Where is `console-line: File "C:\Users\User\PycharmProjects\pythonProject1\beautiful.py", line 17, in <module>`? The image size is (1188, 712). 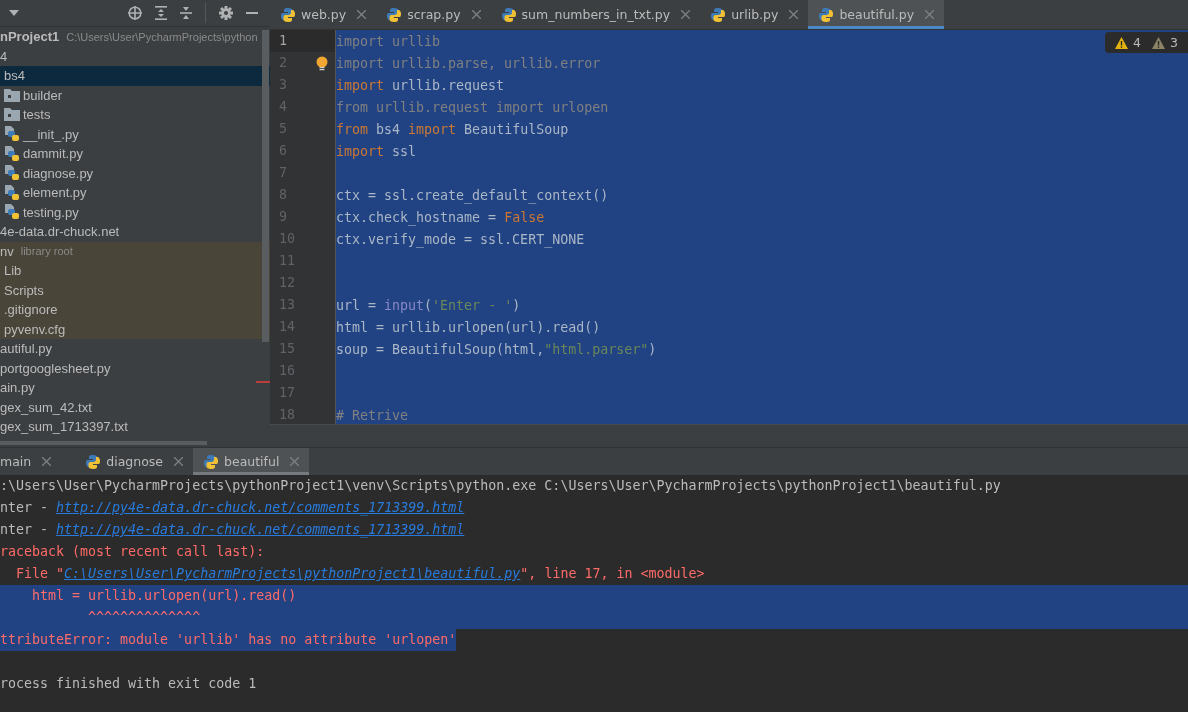
console-line: File "C:\Users\User\PycharmProjects\pythonProject1\beautiful.py", line 17, in <module> is located at coordinates (360, 574).